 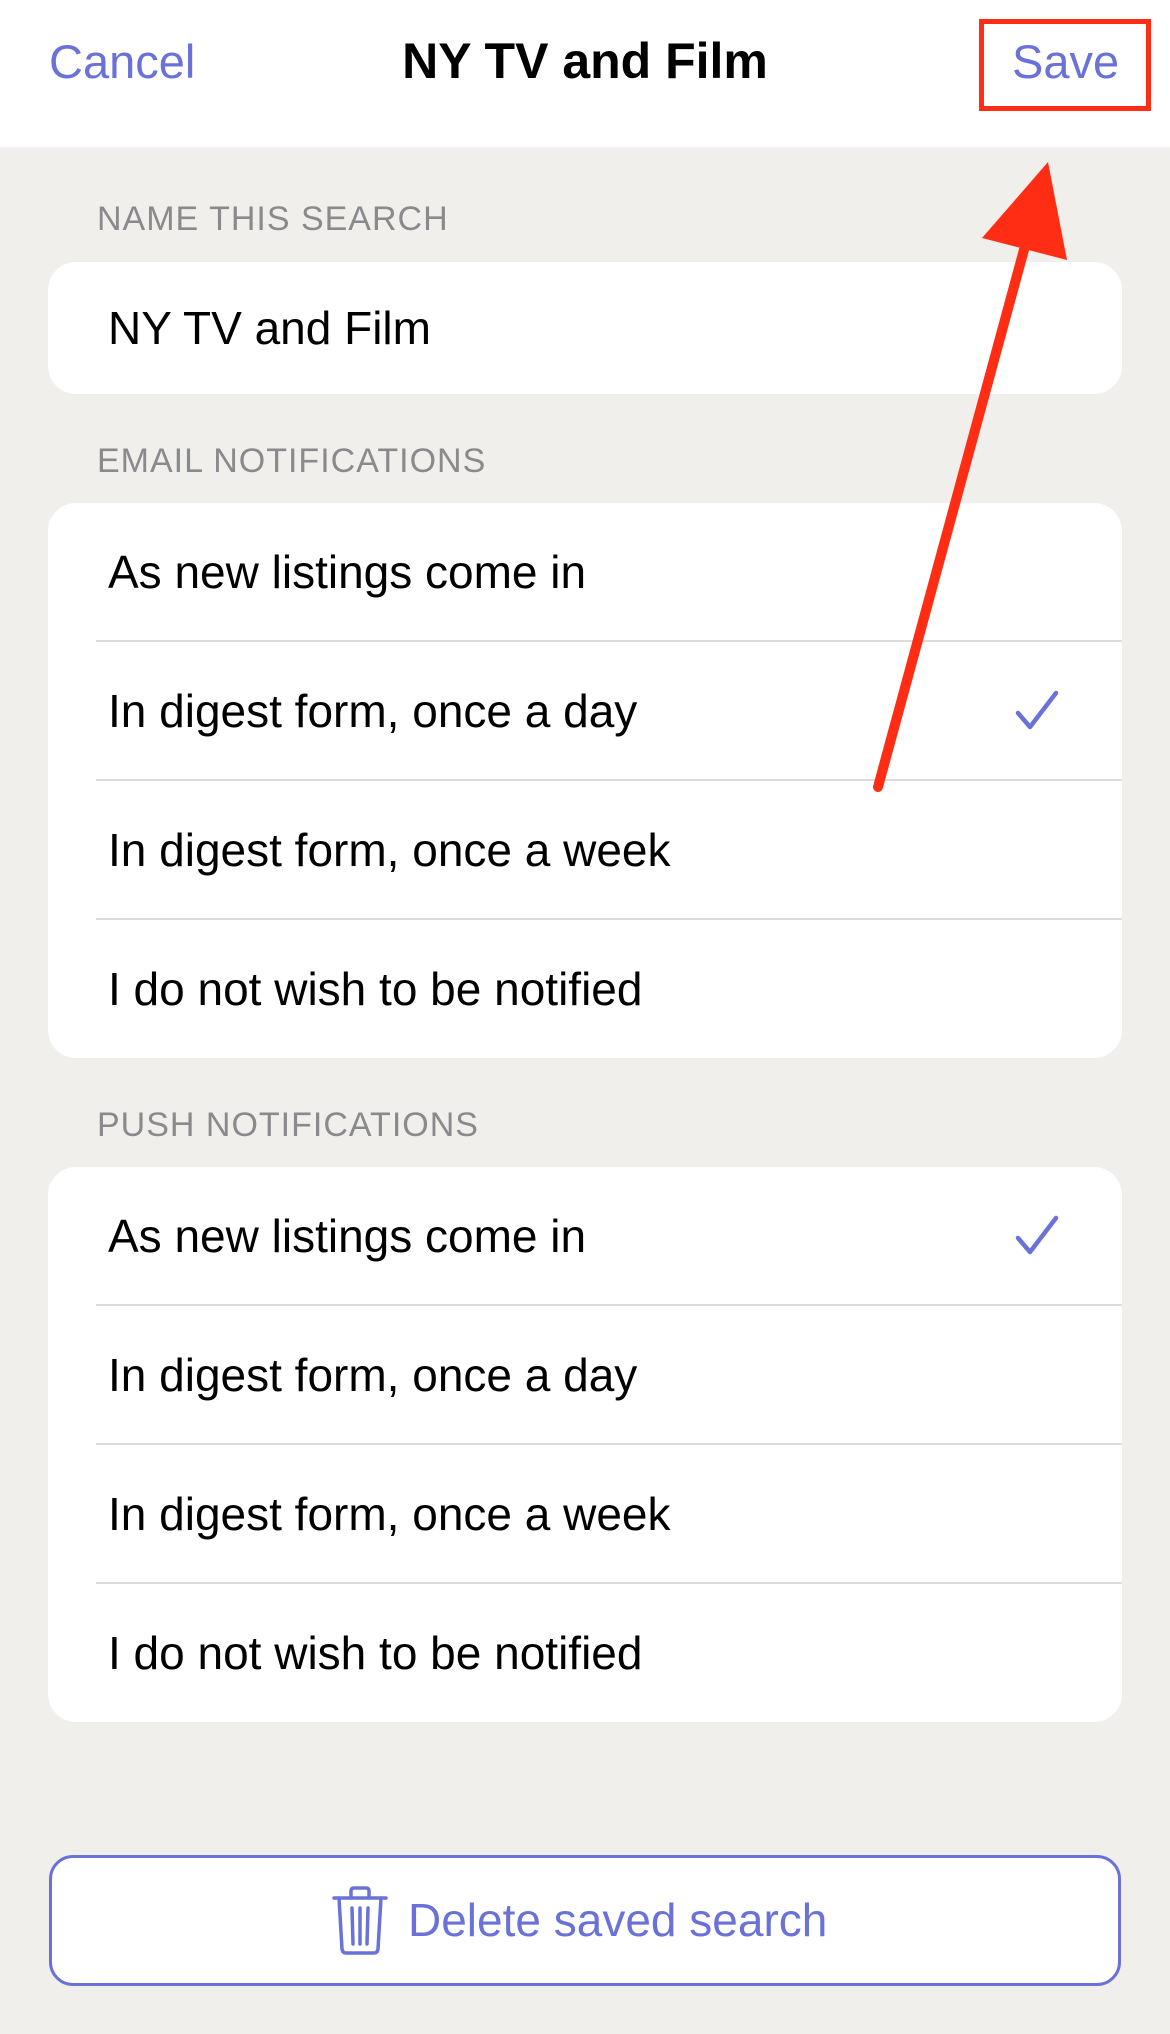 I want to click on name-card: NY TV and Film, so click(x=585, y=328).